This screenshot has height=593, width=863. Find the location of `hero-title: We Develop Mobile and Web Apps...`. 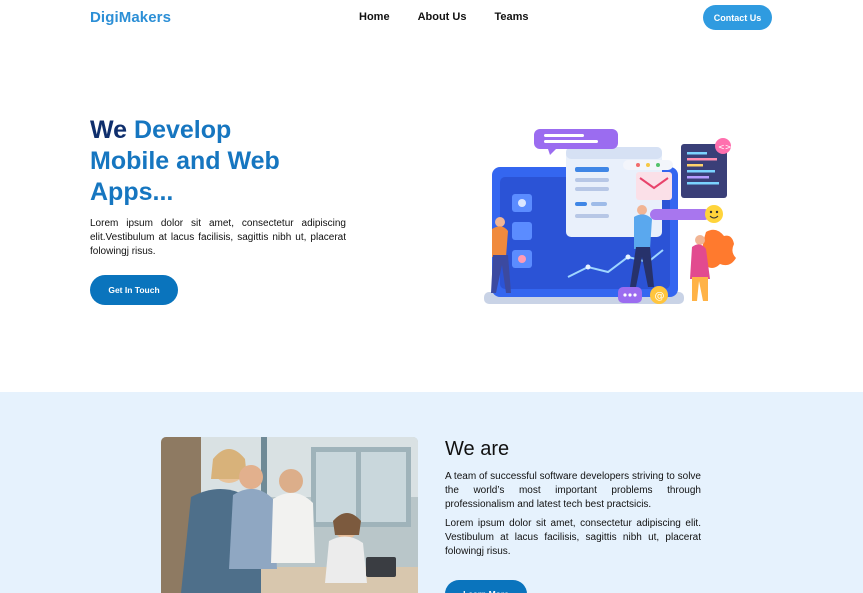

hero-title: We Develop Mobile and Web Apps... is located at coordinates (220, 161).